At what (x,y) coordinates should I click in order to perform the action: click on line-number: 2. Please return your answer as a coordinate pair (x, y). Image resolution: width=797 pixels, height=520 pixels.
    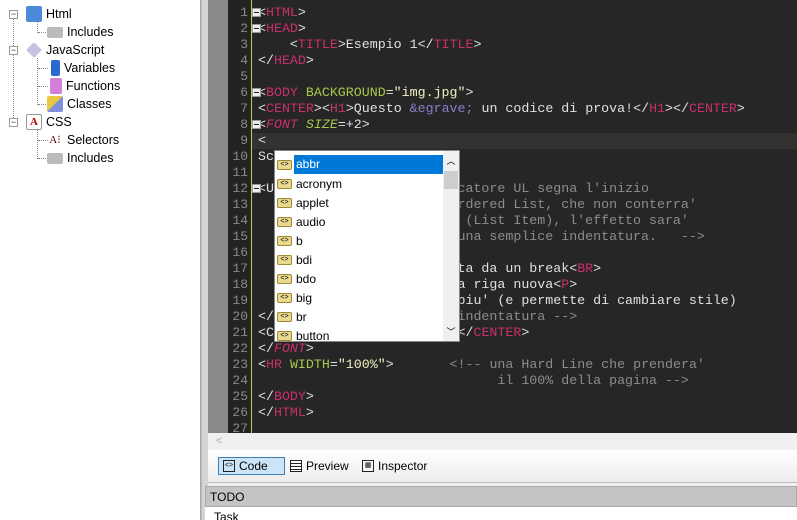
    Looking at the image, I should click on (244, 28).